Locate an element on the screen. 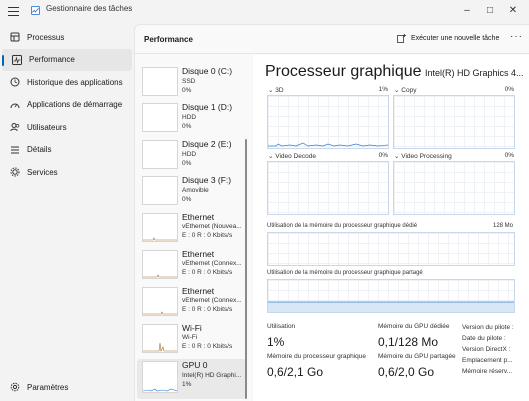  services-icon is located at coordinates (15, 172).